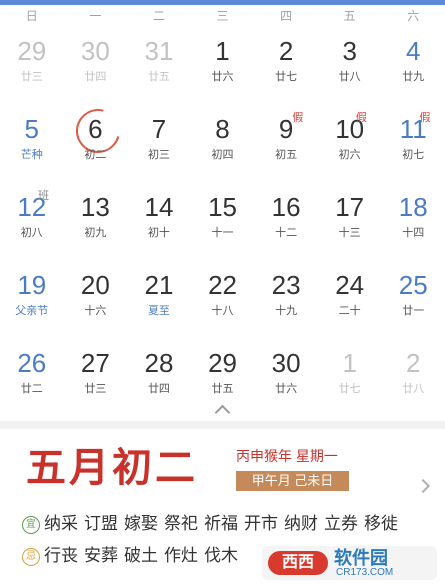 The width and height of the screenshot is (445, 586). Describe the element at coordinates (350, 285) in the screenshot. I see `day-number: 24` at that location.